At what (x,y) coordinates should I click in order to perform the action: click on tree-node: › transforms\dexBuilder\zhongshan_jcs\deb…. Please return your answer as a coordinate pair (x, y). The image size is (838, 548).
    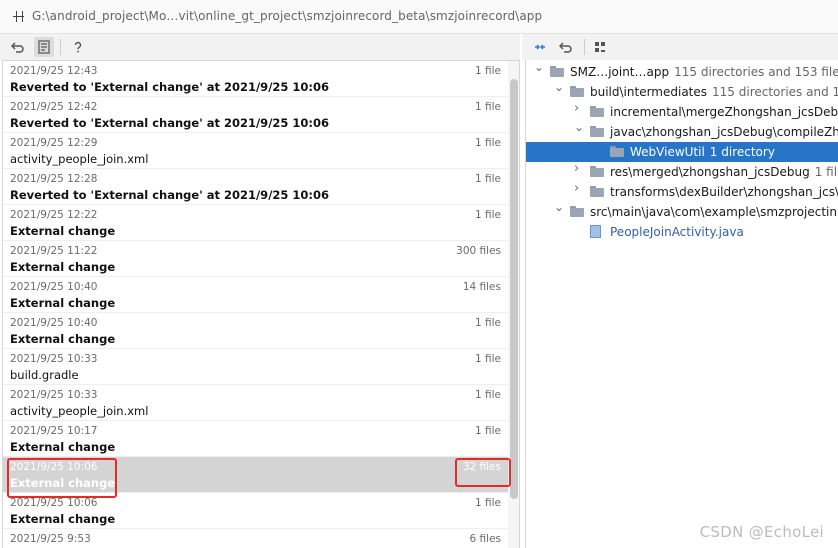
    Looking at the image, I should click on (682, 192).